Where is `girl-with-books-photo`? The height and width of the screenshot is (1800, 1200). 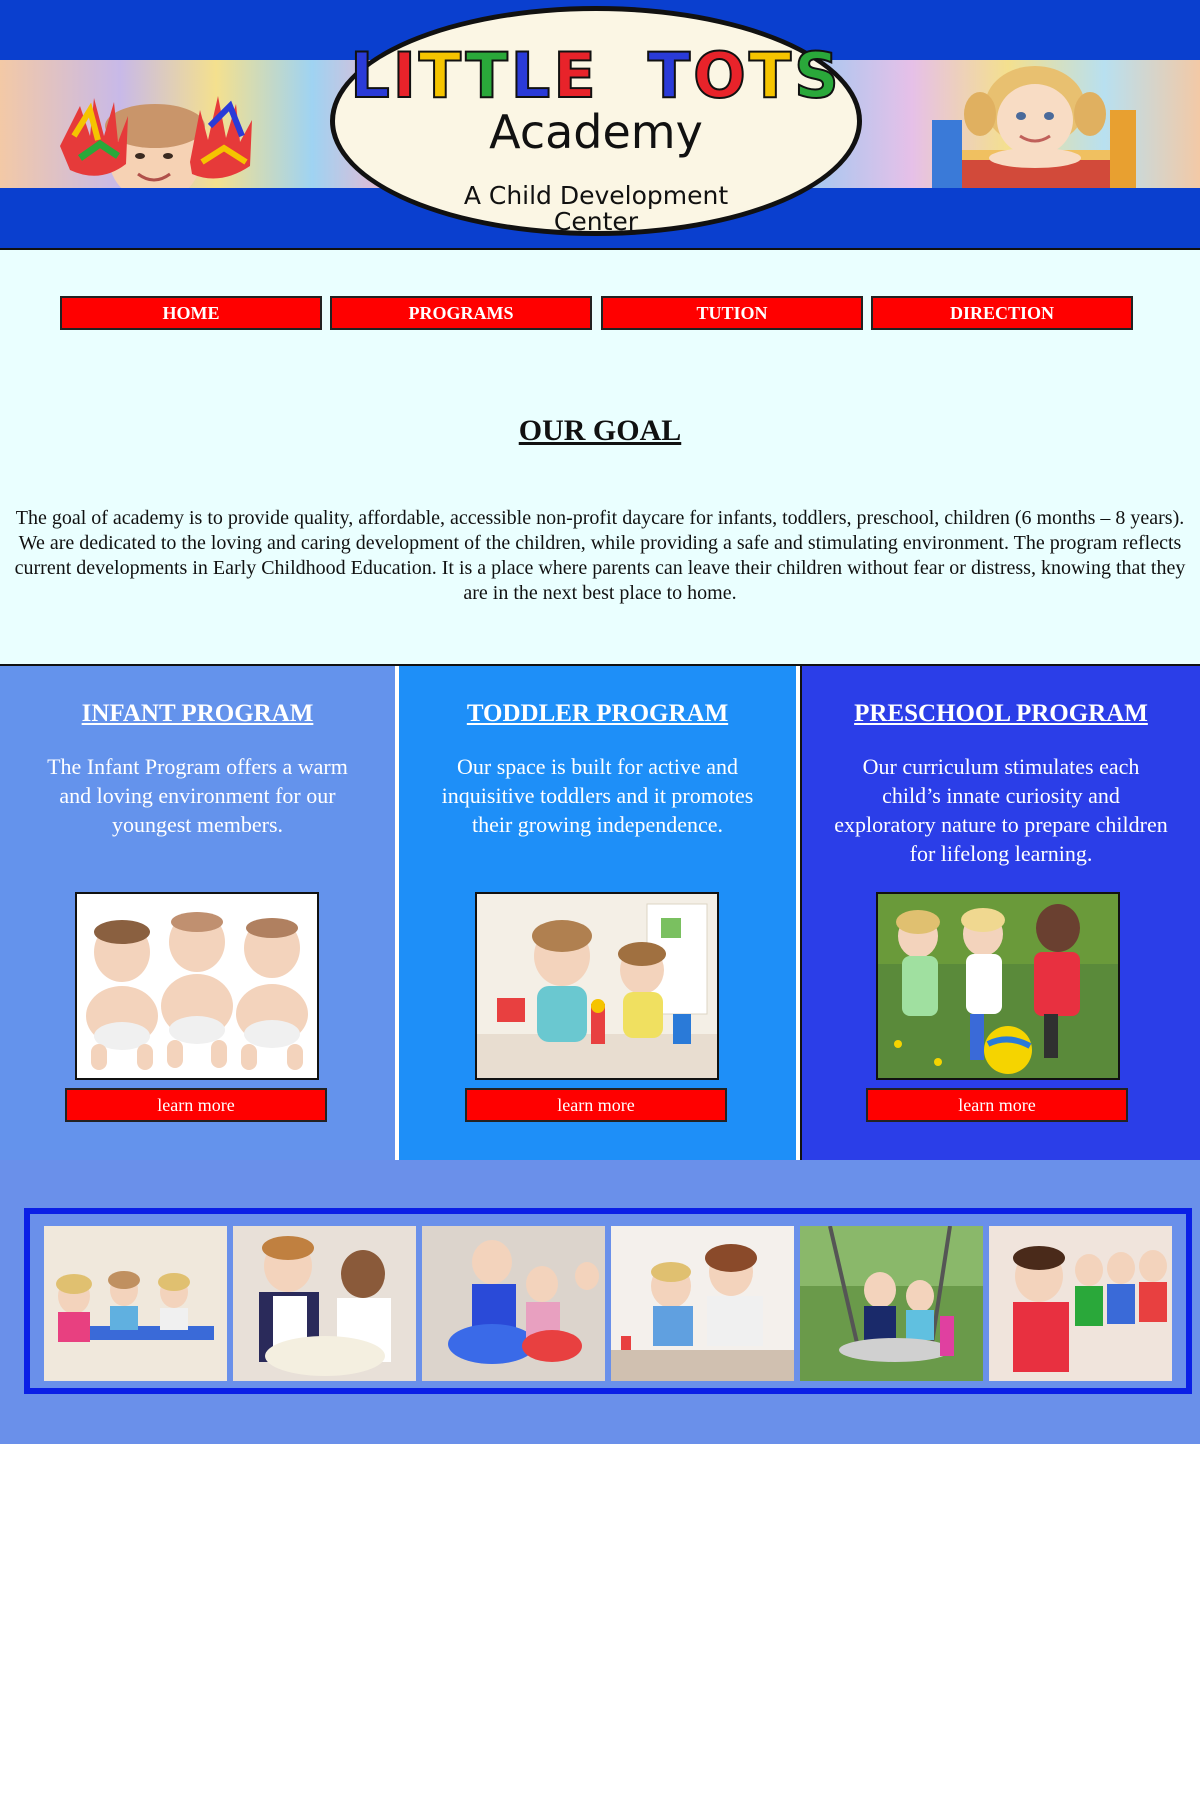
girl-with-books-photo is located at coordinates (1034, 127).